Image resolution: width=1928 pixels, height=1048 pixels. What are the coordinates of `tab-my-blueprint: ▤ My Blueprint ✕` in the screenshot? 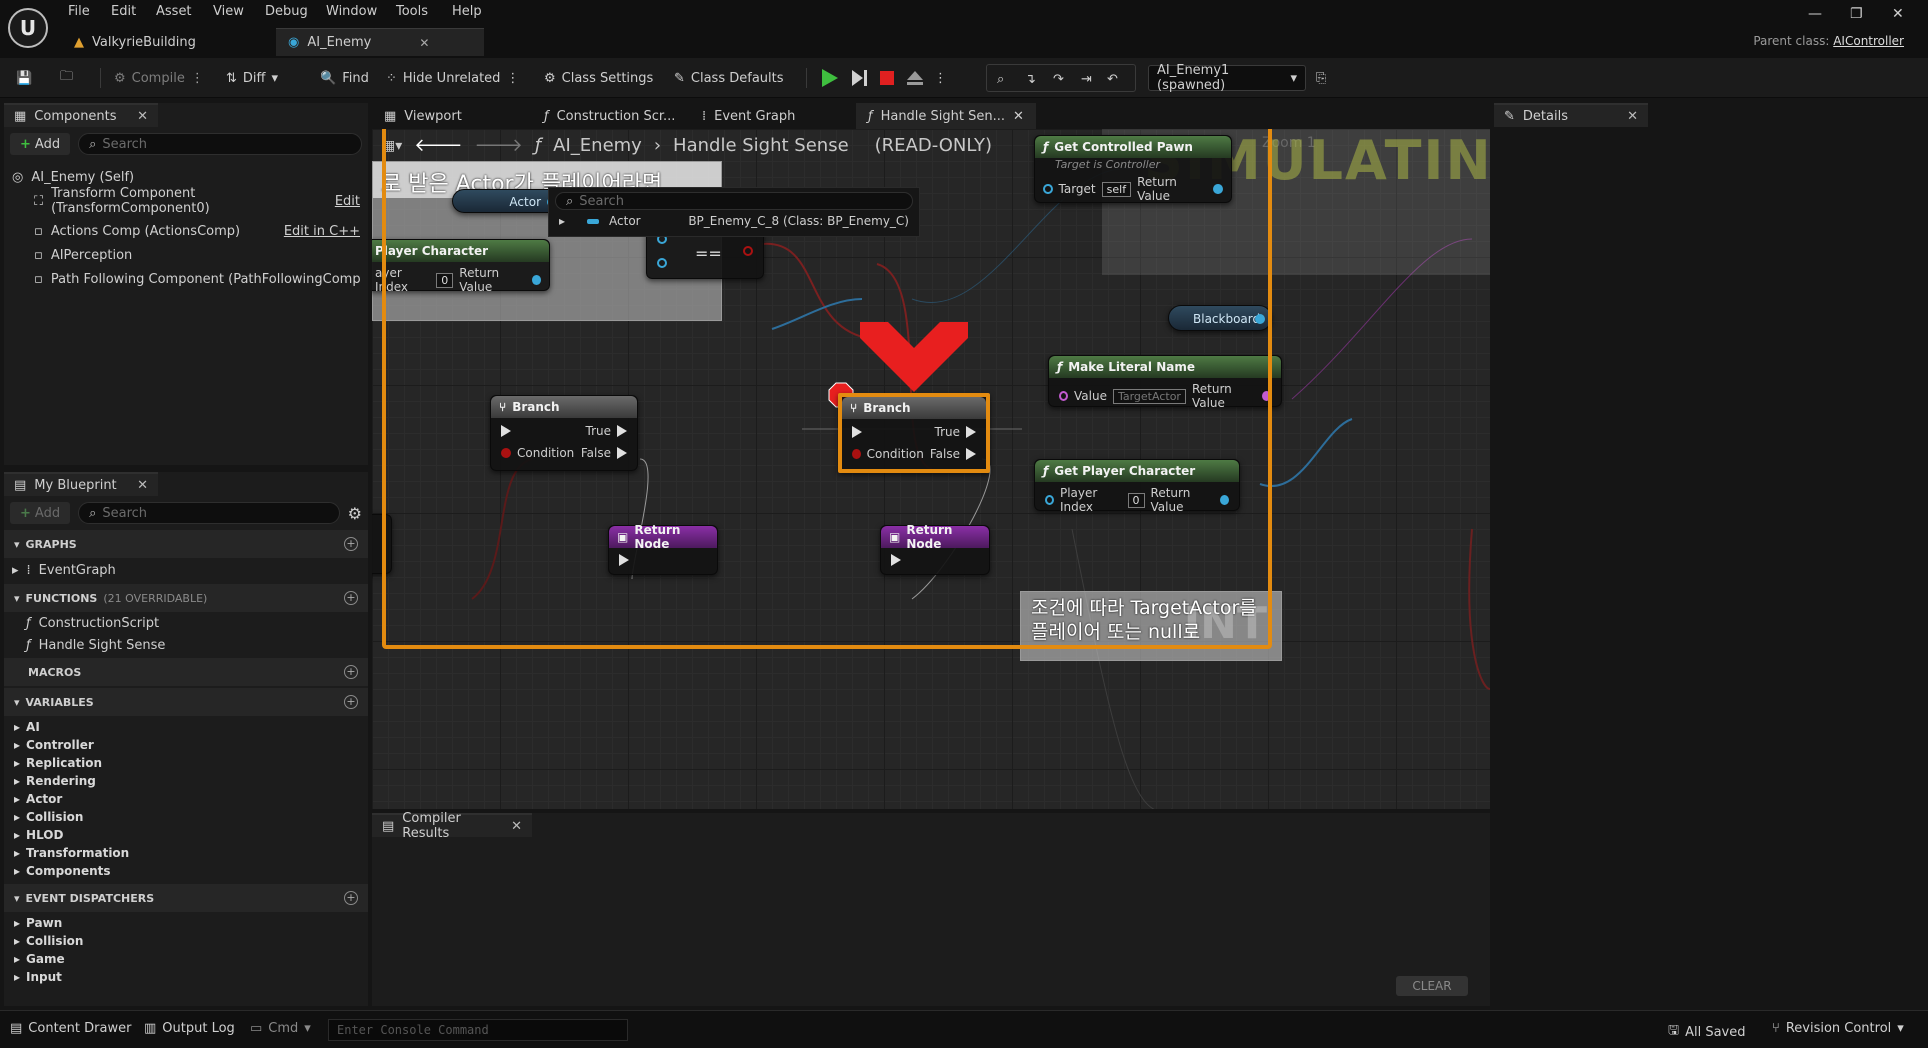 It's located at (81, 484).